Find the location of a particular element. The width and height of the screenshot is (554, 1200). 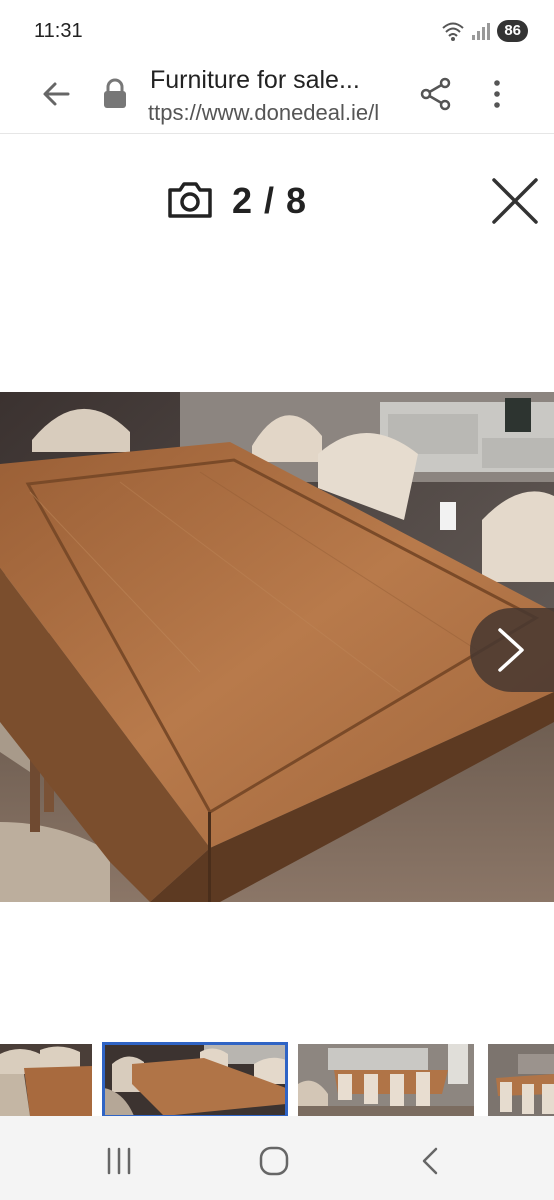

back-button is located at coordinates (56, 94).